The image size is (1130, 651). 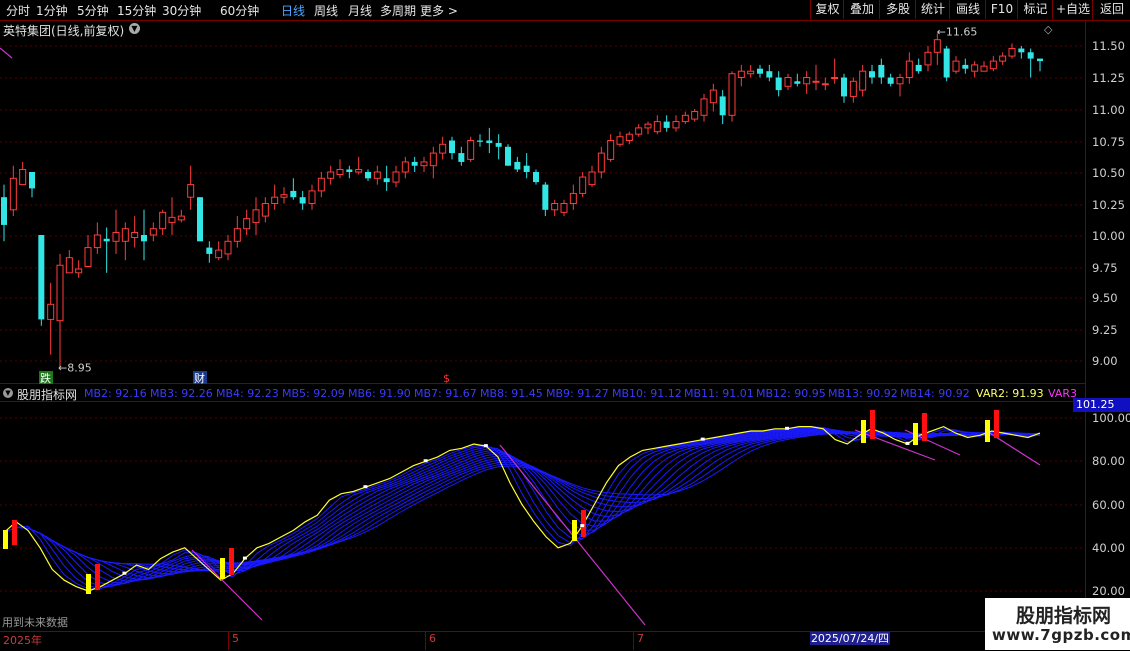 I want to click on toolbar-button-0: 复权, so click(x=827, y=9).